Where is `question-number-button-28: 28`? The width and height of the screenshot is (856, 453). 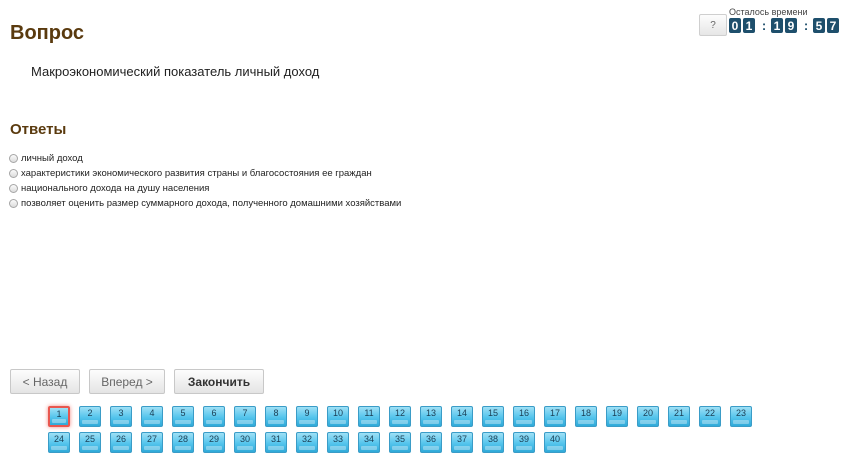
question-number-button-28: 28 is located at coordinates (183, 442).